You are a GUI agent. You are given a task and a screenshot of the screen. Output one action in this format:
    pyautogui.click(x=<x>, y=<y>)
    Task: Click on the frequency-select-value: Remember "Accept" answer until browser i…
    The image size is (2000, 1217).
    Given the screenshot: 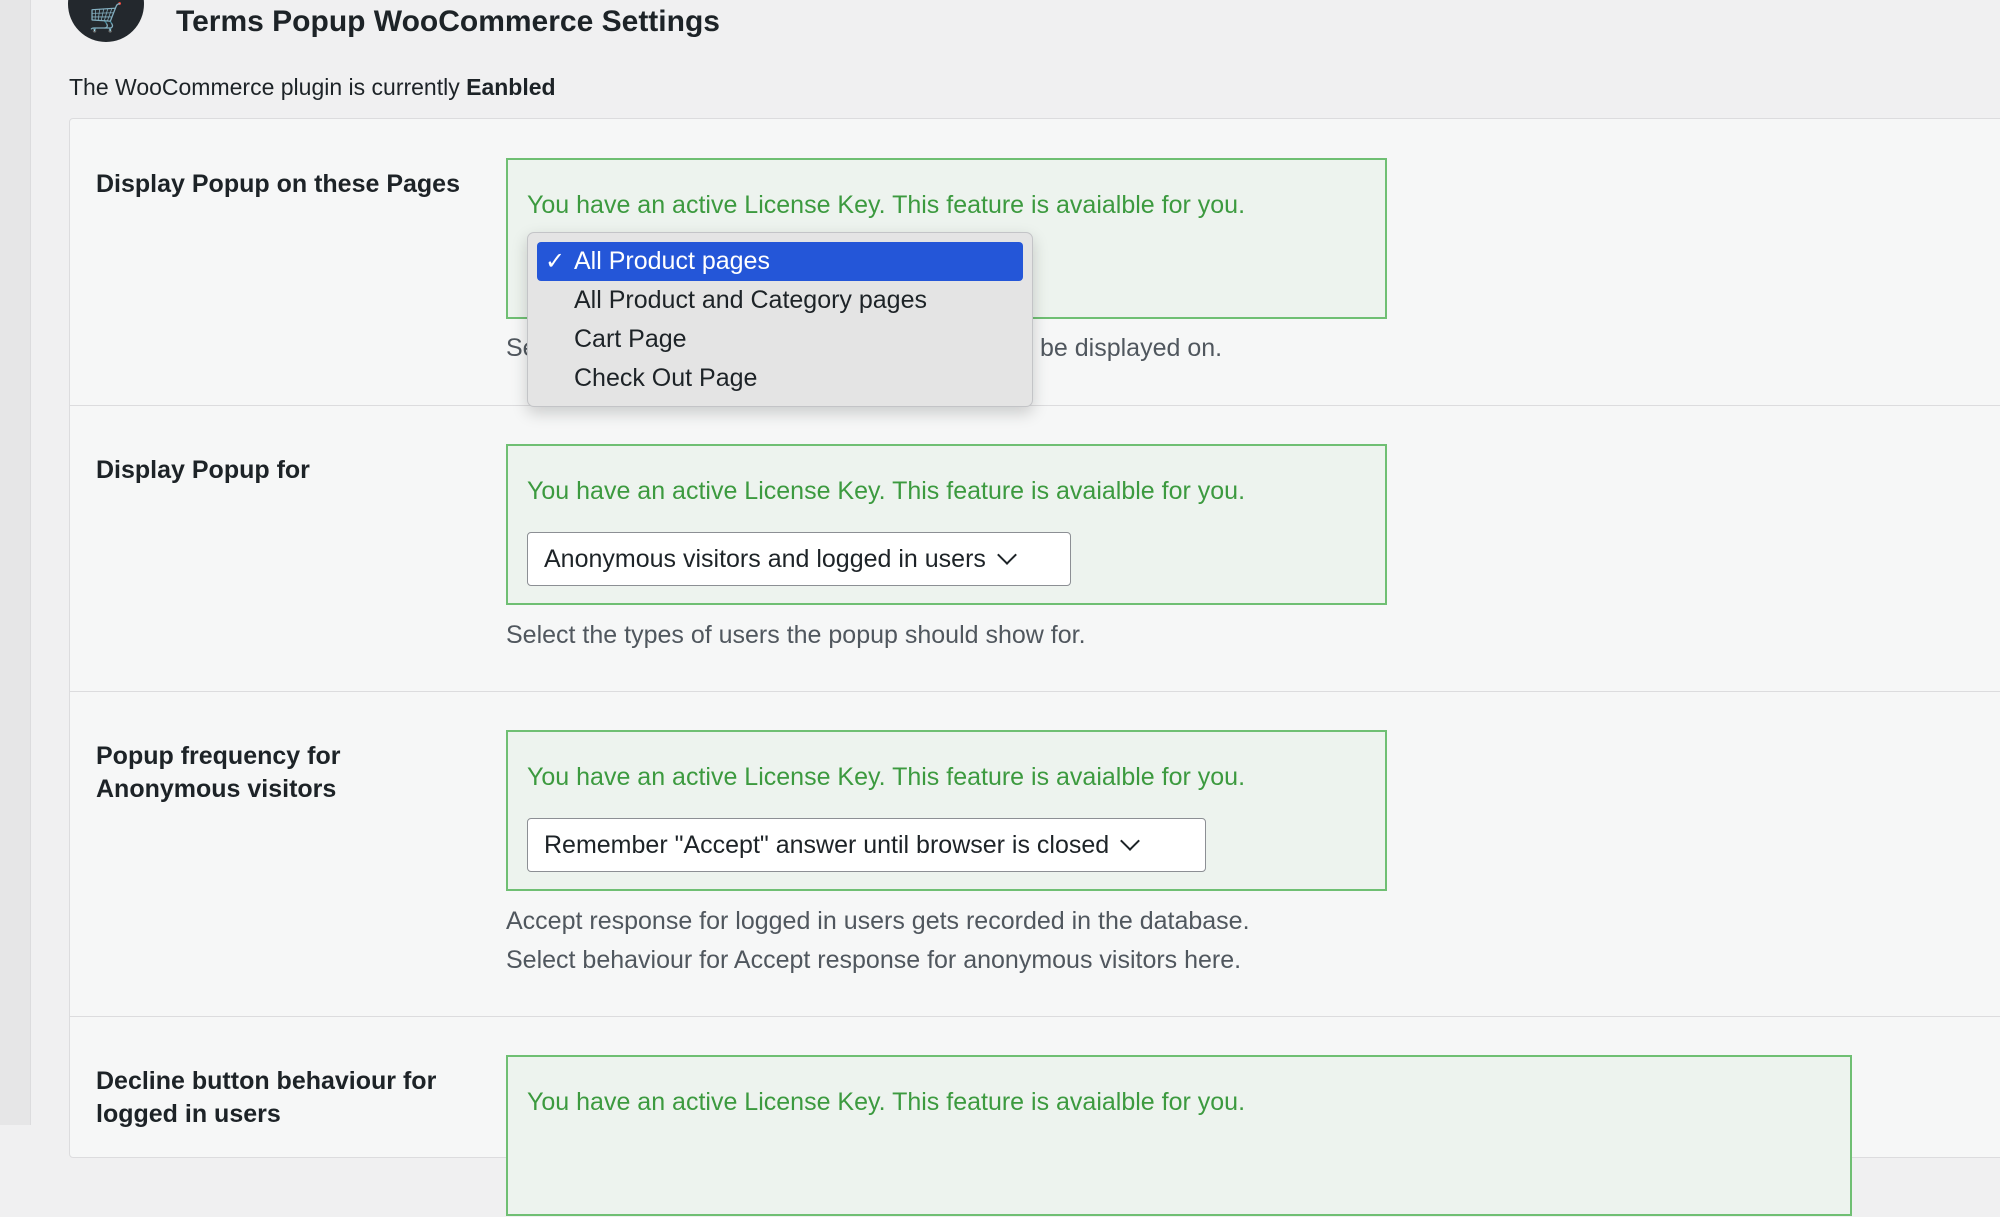 What is the action you would take?
    pyautogui.click(x=827, y=844)
    